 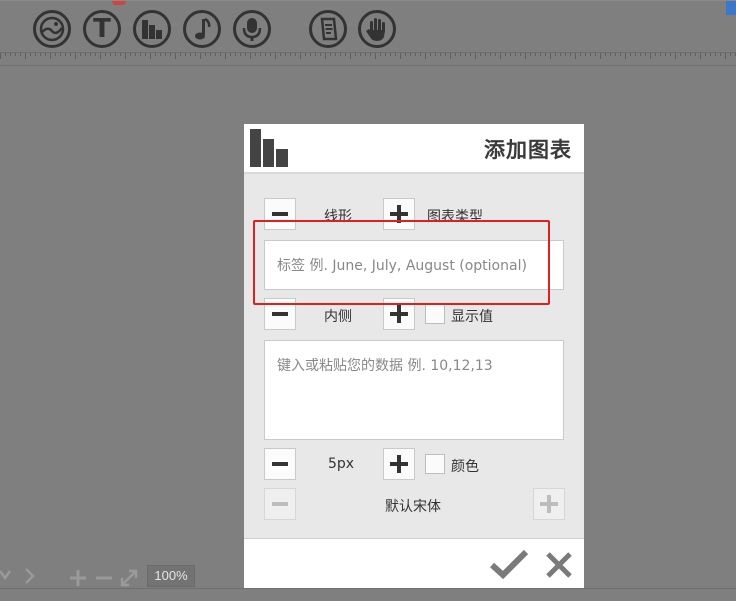 I want to click on show-values-checkbox, so click(x=435, y=314).